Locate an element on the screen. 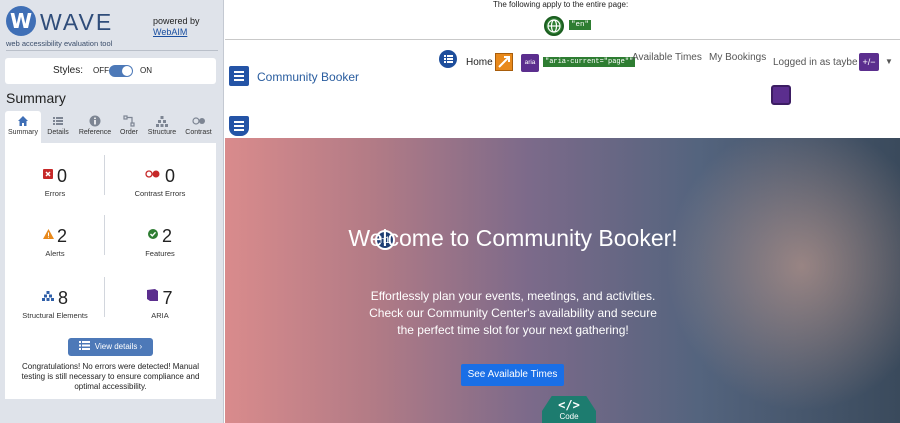  contrast-icon is located at coordinates (198, 121).